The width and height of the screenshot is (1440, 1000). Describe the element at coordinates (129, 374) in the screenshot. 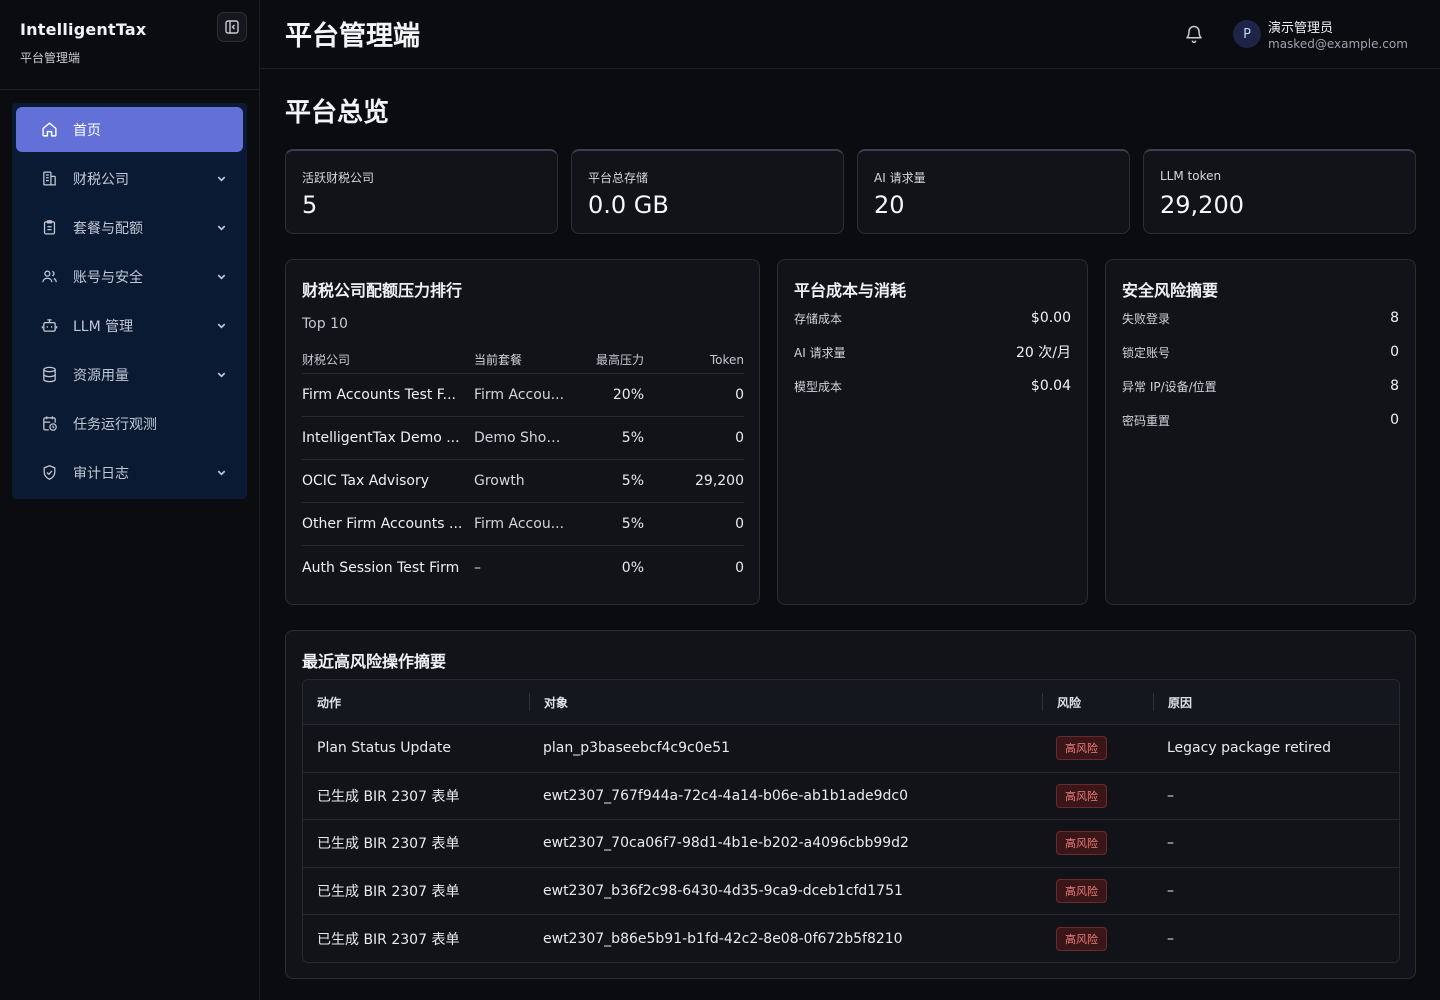

I see `sidebar-item-usage: 资源用量` at that location.